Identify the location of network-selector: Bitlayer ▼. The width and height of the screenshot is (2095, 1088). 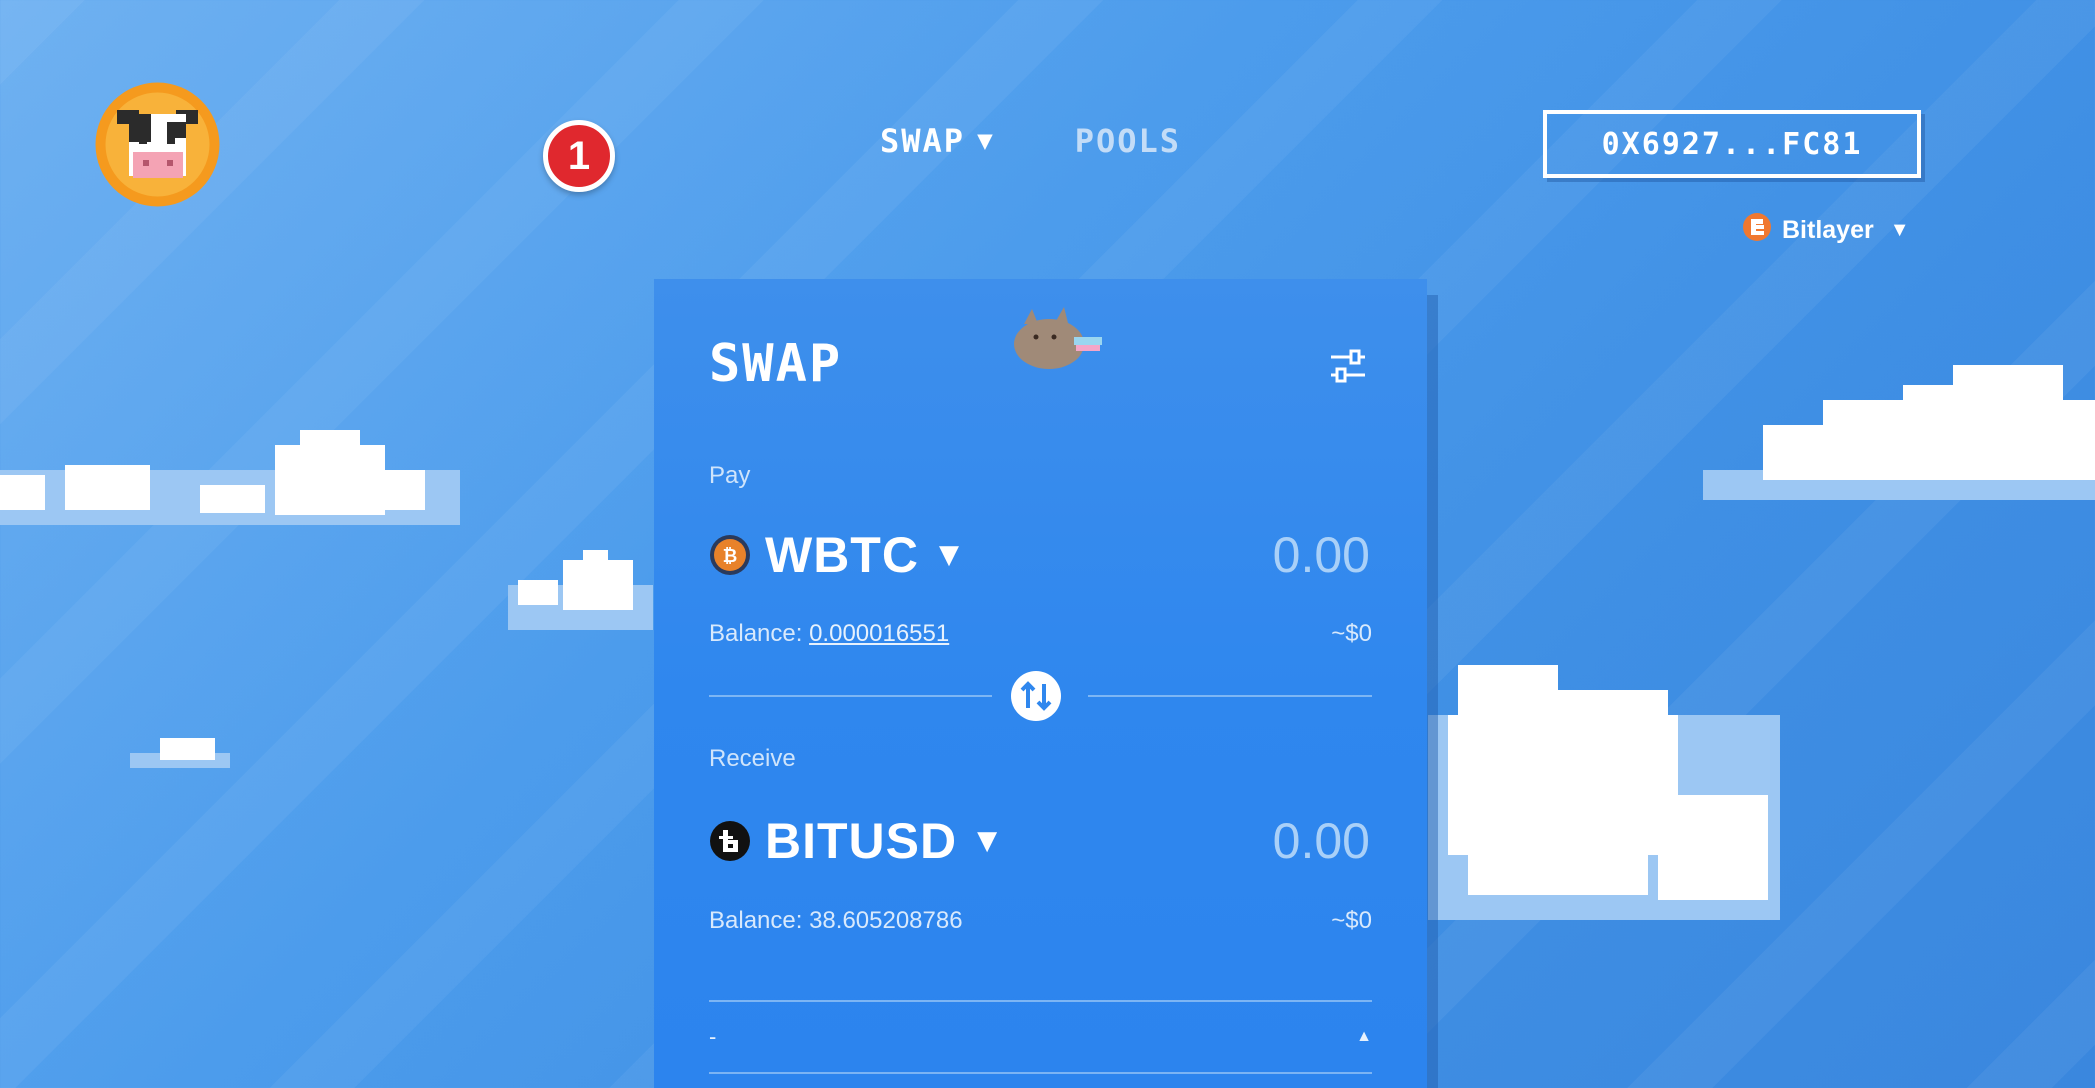
(1826, 230).